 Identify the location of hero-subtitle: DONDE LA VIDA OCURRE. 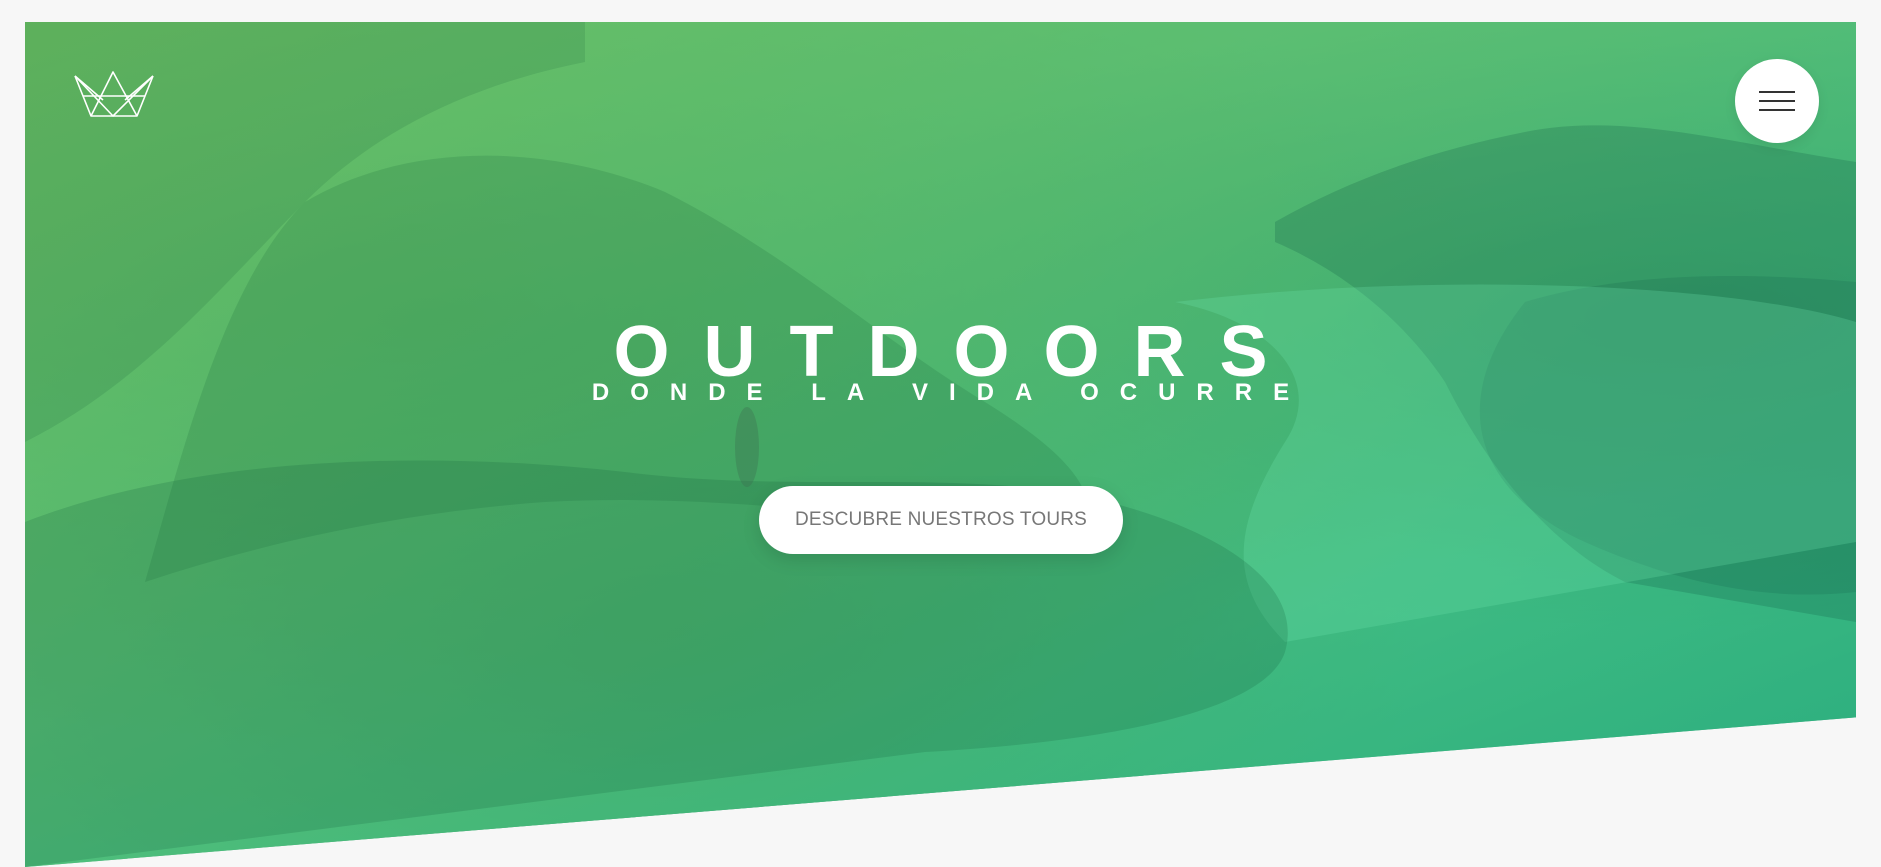
(951, 392).